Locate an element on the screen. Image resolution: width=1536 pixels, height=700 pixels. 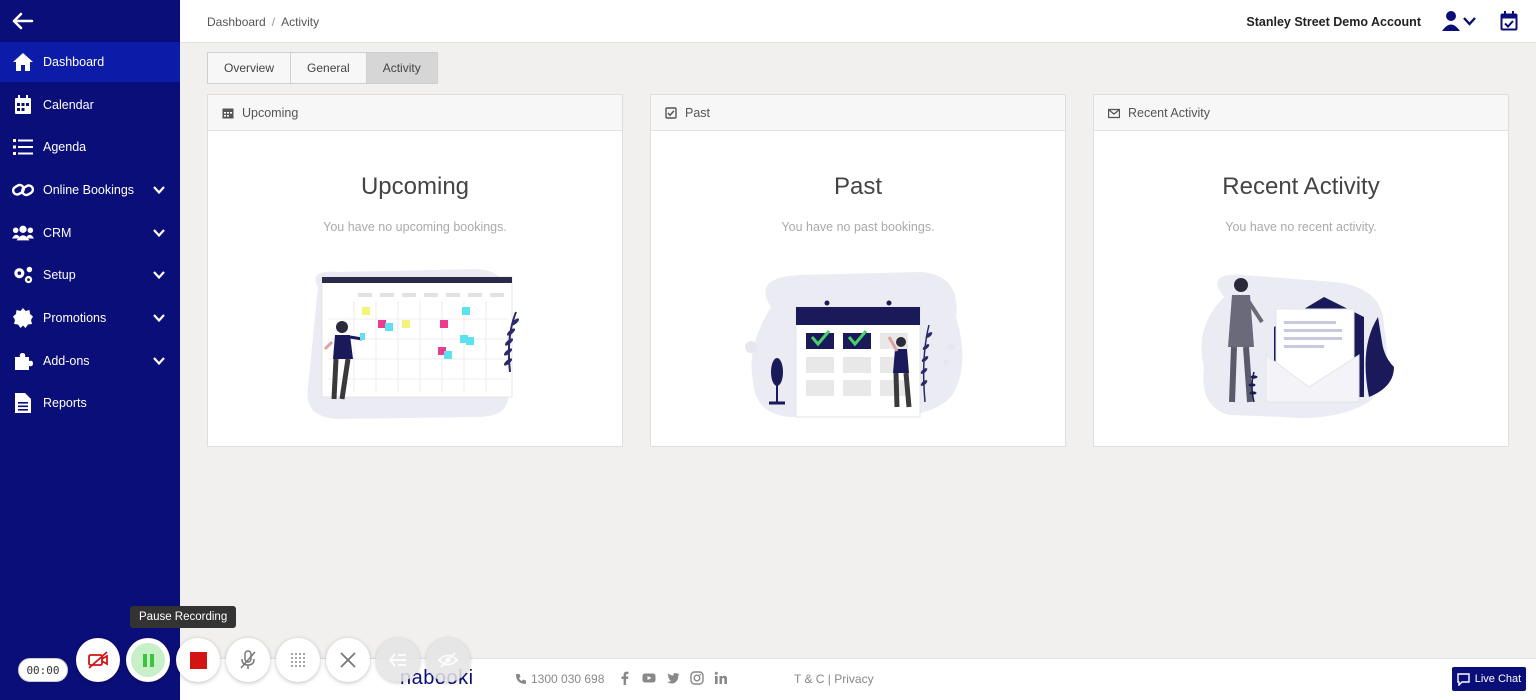
breadcrumb-current: Activity is located at coordinates (300, 22).